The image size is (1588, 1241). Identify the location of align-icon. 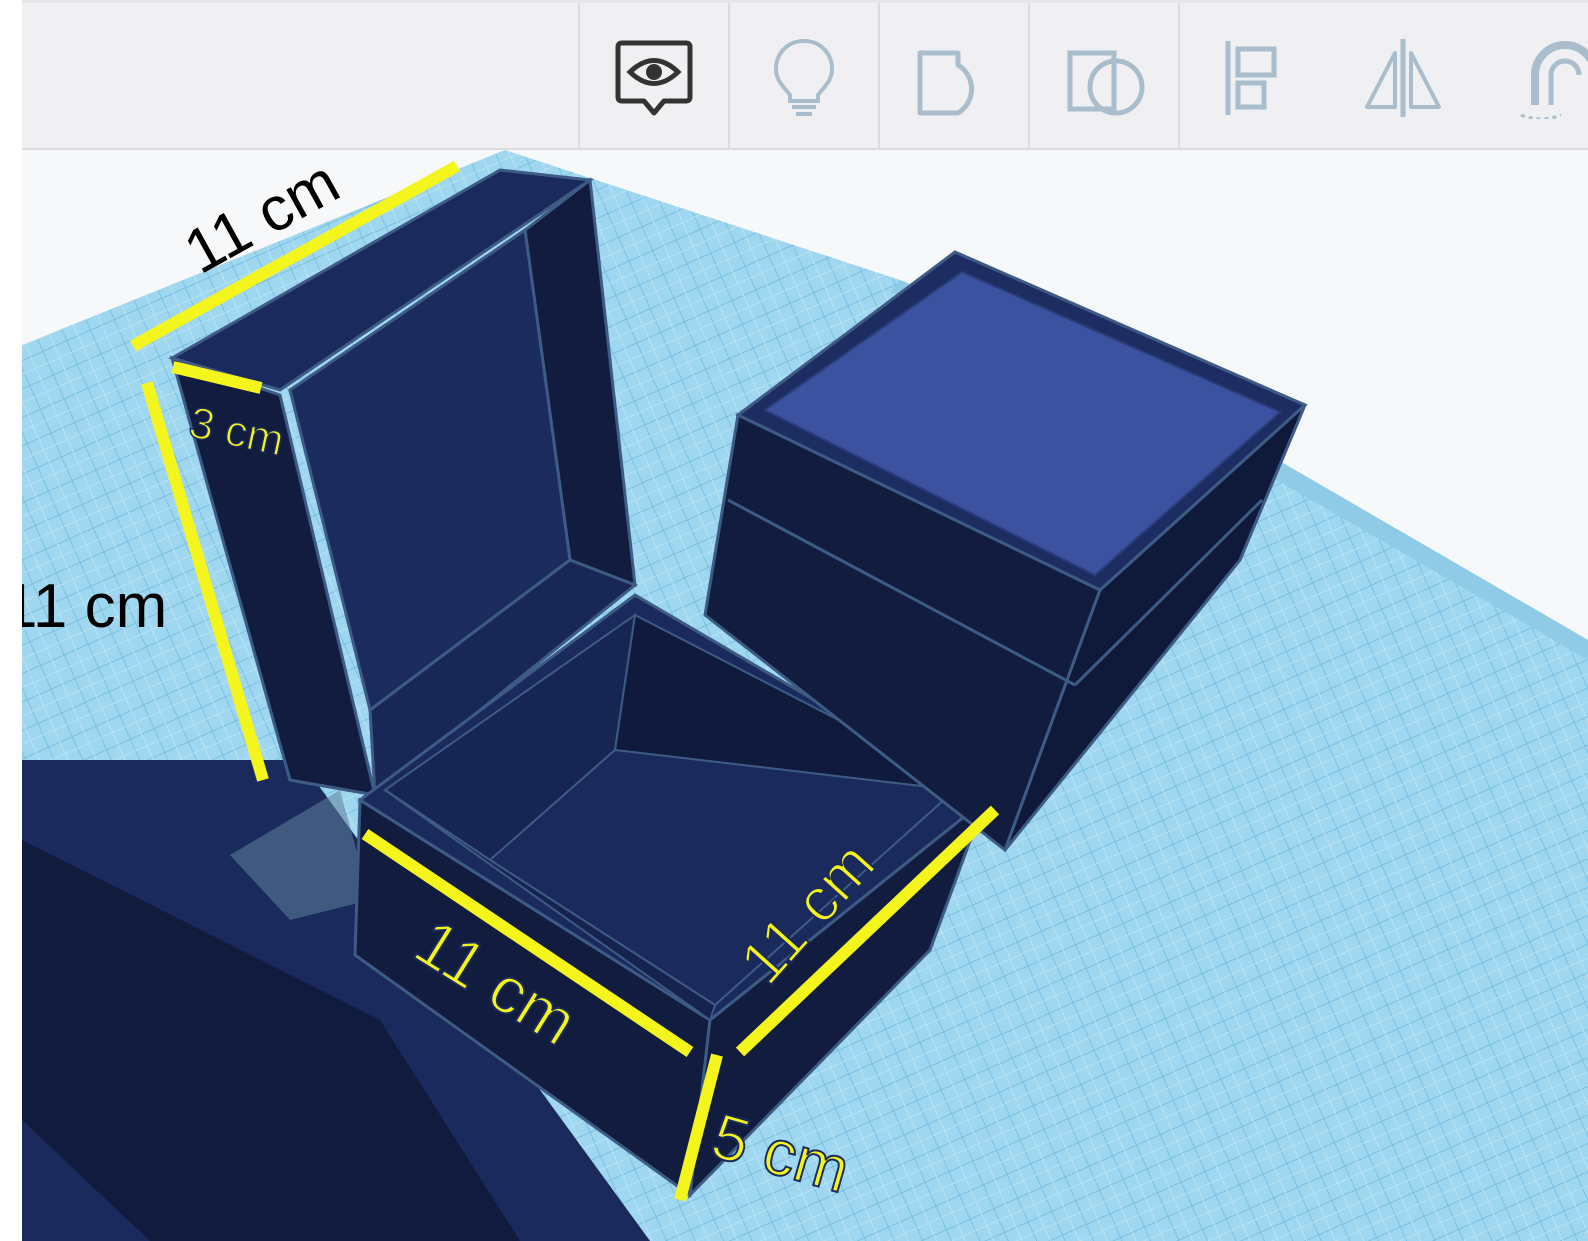
(1251, 77).